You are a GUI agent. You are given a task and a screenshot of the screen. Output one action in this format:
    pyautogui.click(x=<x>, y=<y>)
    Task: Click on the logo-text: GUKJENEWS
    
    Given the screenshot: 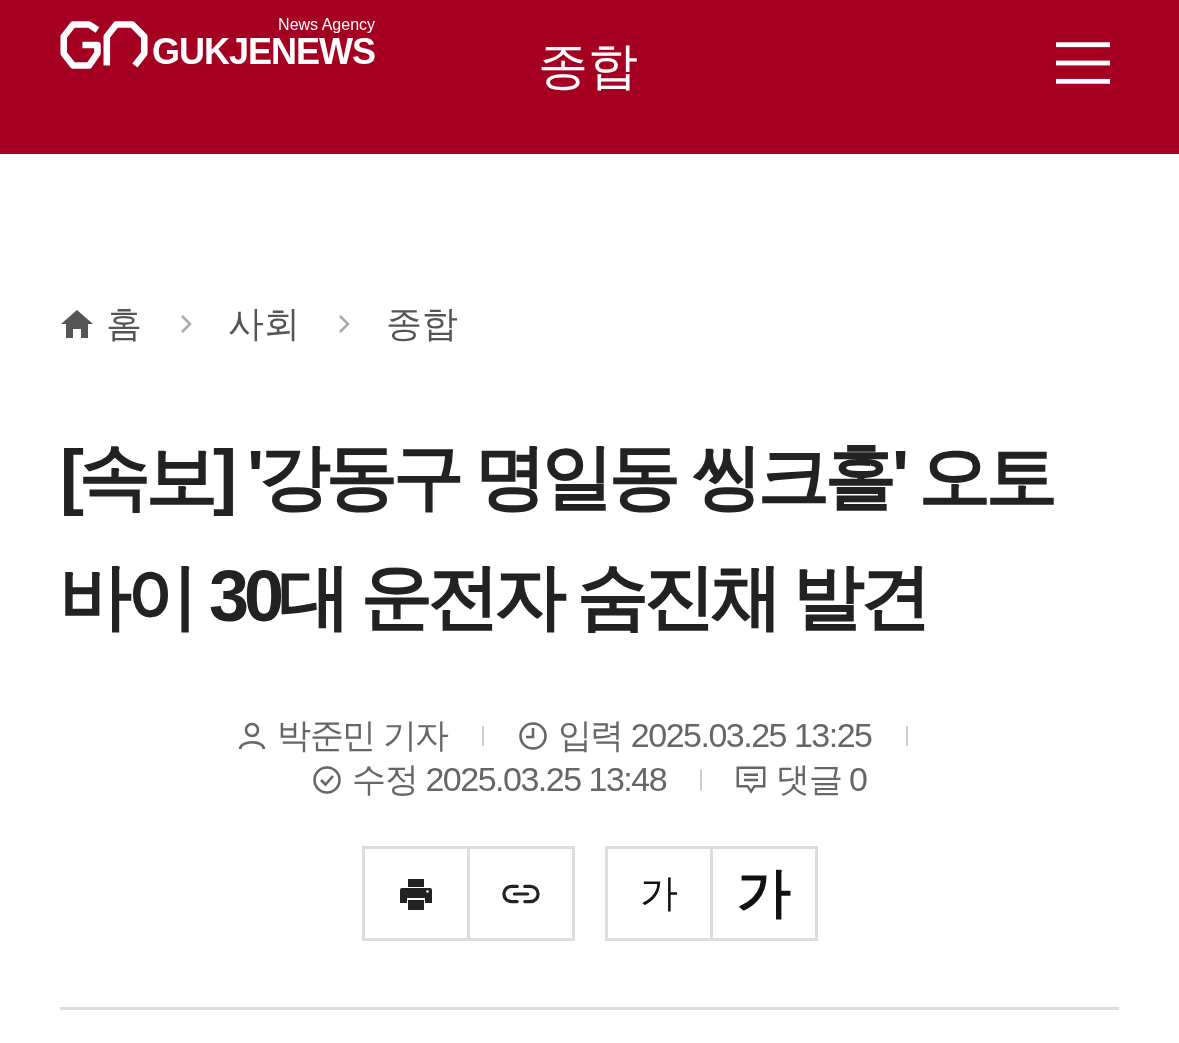 What is the action you would take?
    pyautogui.click(x=264, y=52)
    